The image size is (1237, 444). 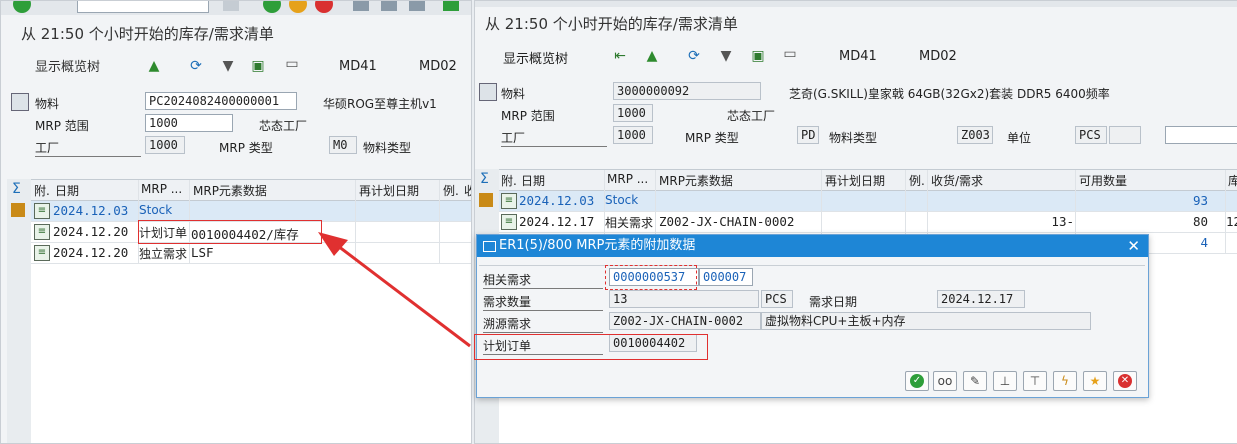 I want to click on annotation-arrow, so click(x=394, y=290).